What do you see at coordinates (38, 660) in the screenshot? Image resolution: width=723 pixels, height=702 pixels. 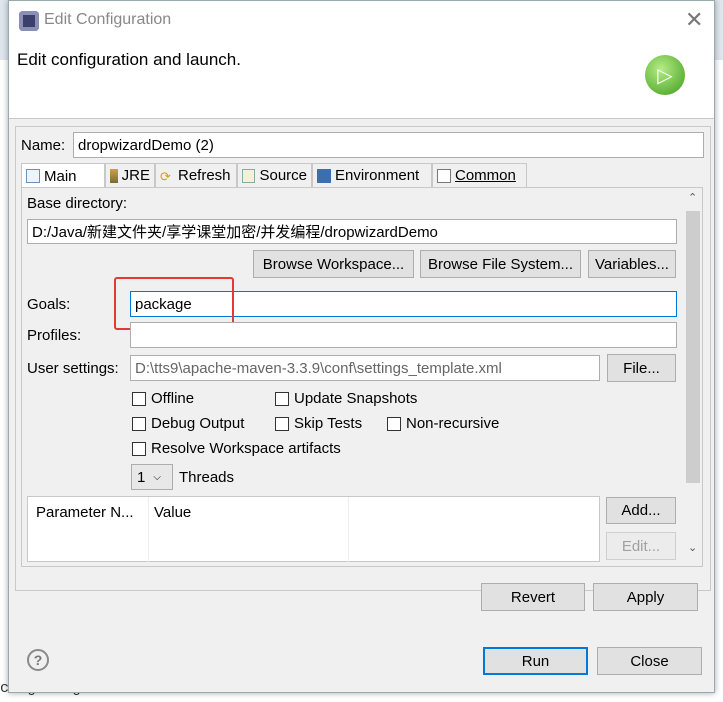 I see `help-icon: ?` at bounding box center [38, 660].